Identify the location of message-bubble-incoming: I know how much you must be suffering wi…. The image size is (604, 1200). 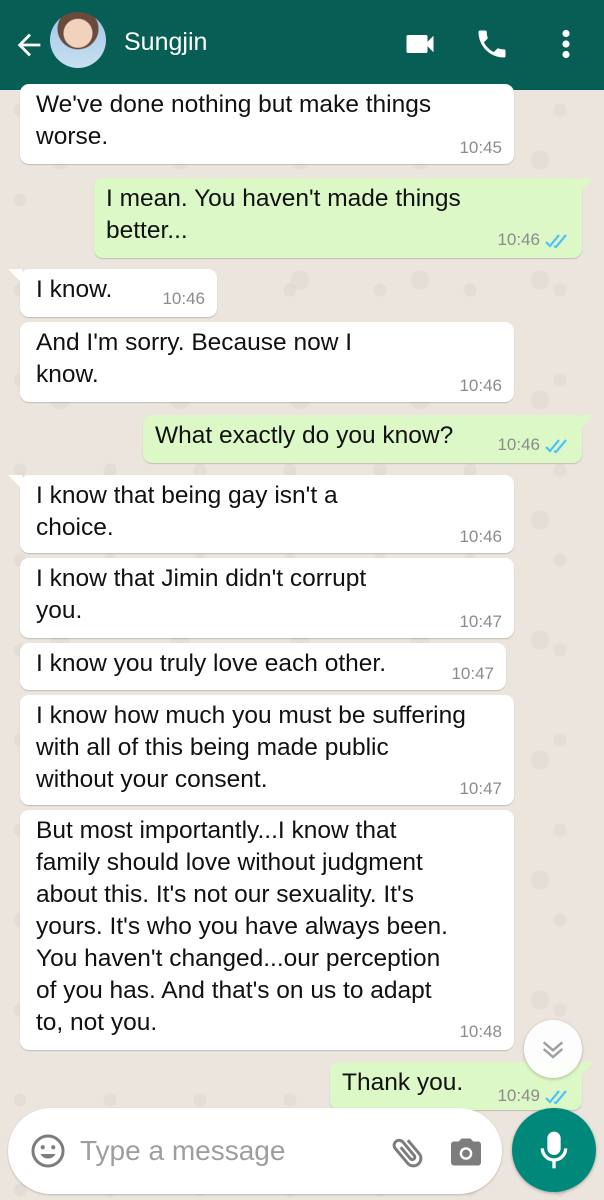
(267, 750).